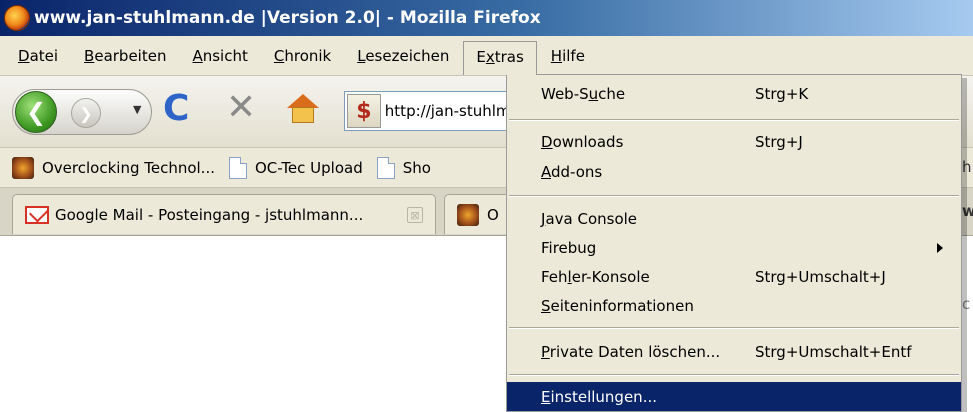 This screenshot has width=973, height=412. What do you see at coordinates (303, 101) in the screenshot?
I see `home-icon` at bounding box center [303, 101].